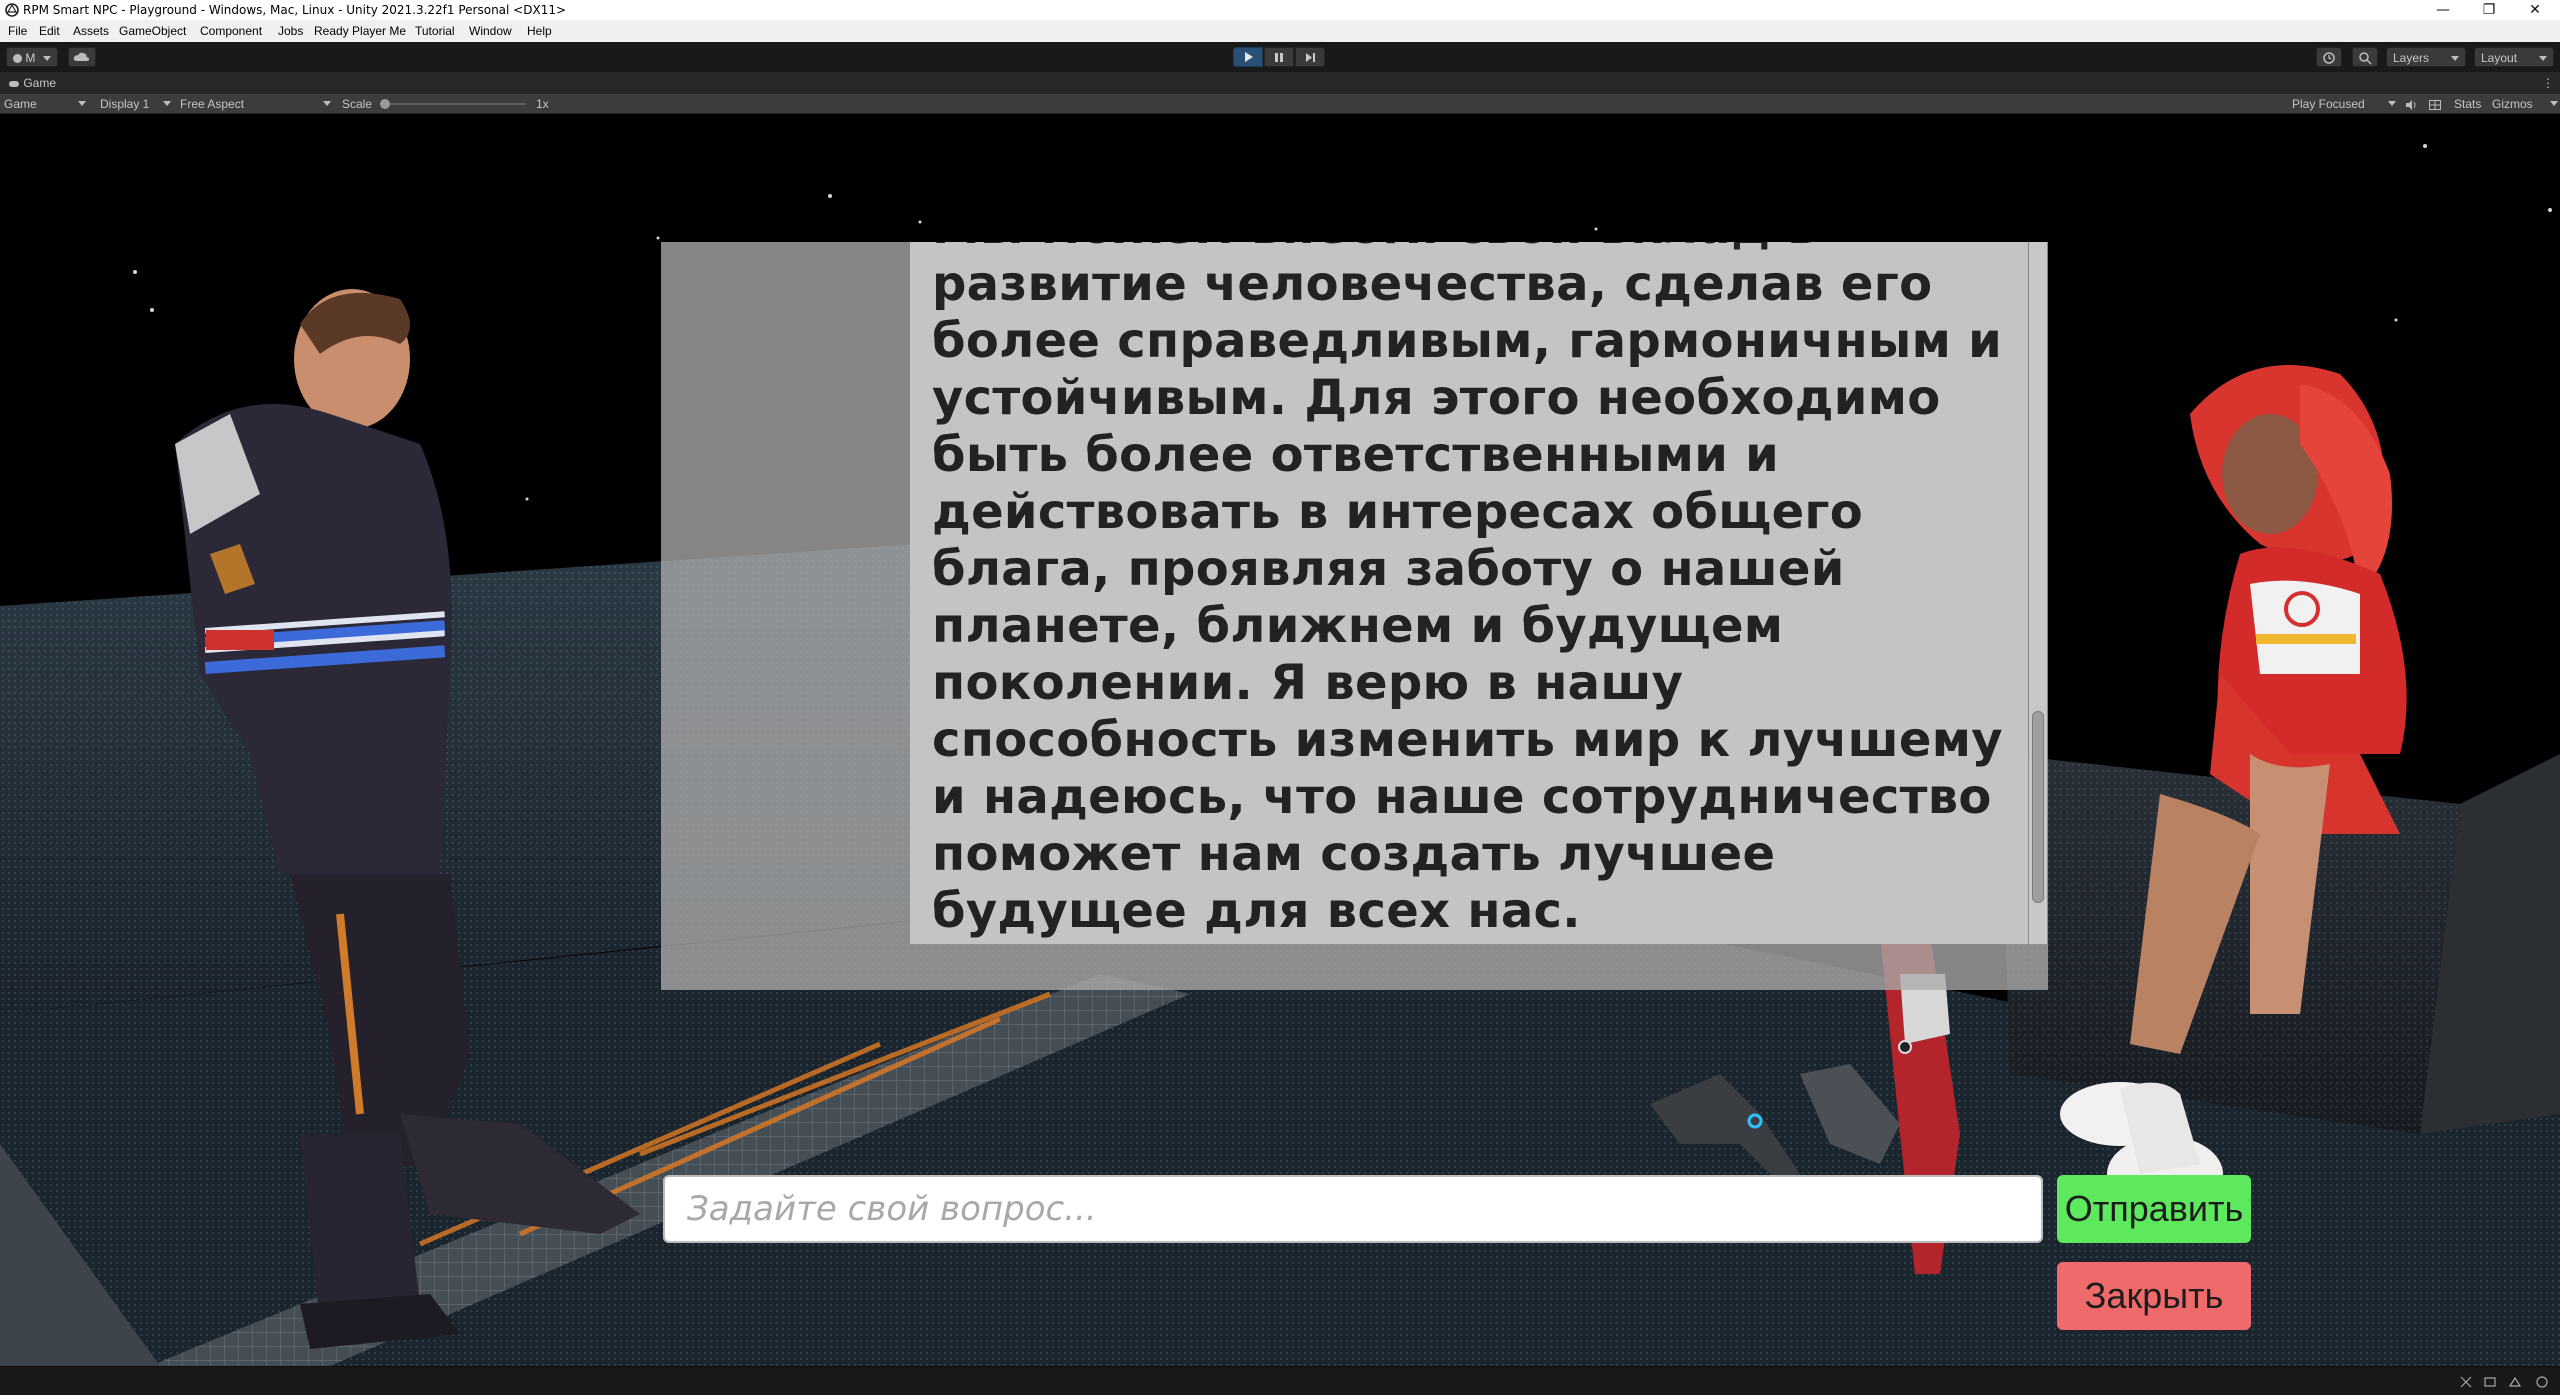 The image size is (2560, 1395). I want to click on menu-gameobject: GameObject, so click(152, 31).